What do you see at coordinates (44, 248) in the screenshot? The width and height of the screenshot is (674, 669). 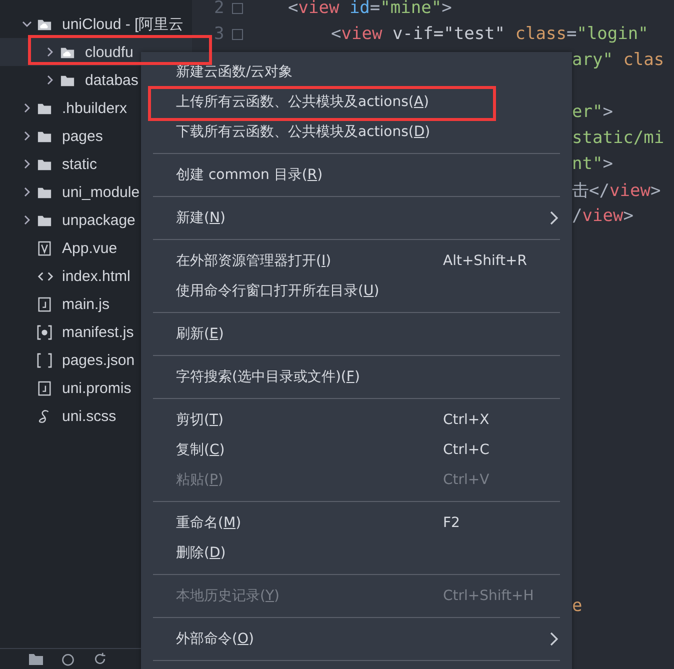 I see `file-v-icon` at bounding box center [44, 248].